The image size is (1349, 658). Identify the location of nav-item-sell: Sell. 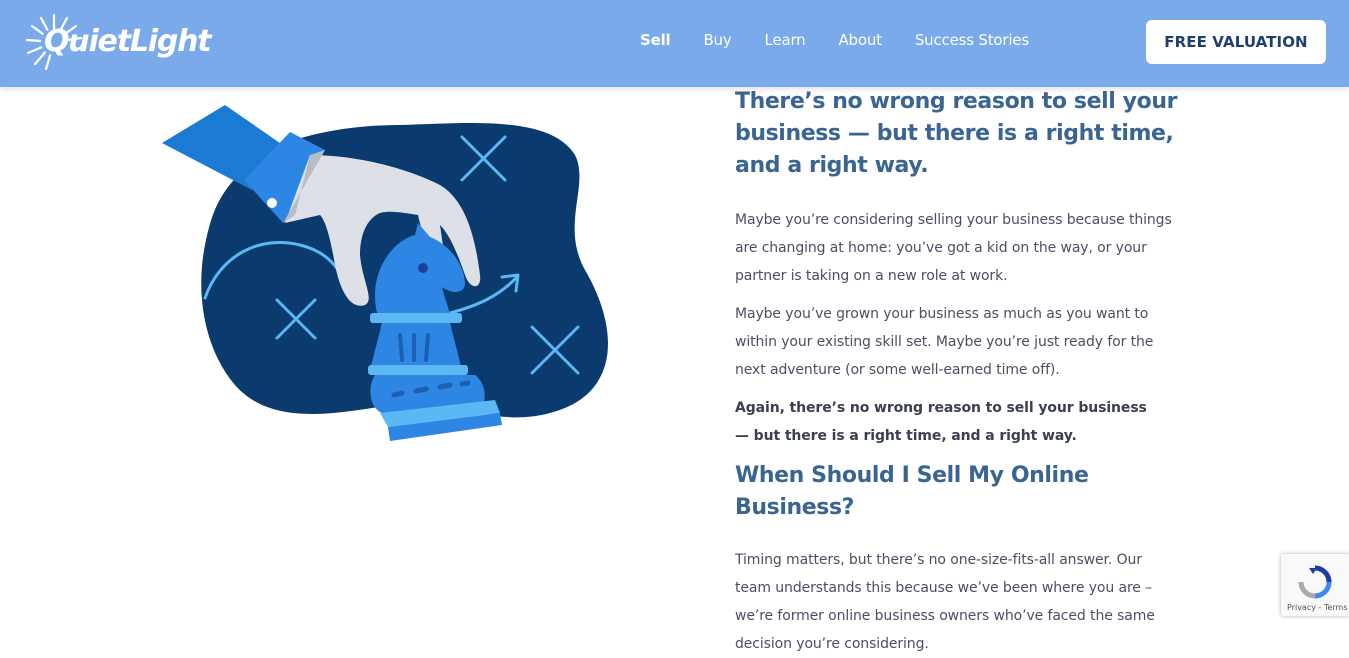
(655, 40).